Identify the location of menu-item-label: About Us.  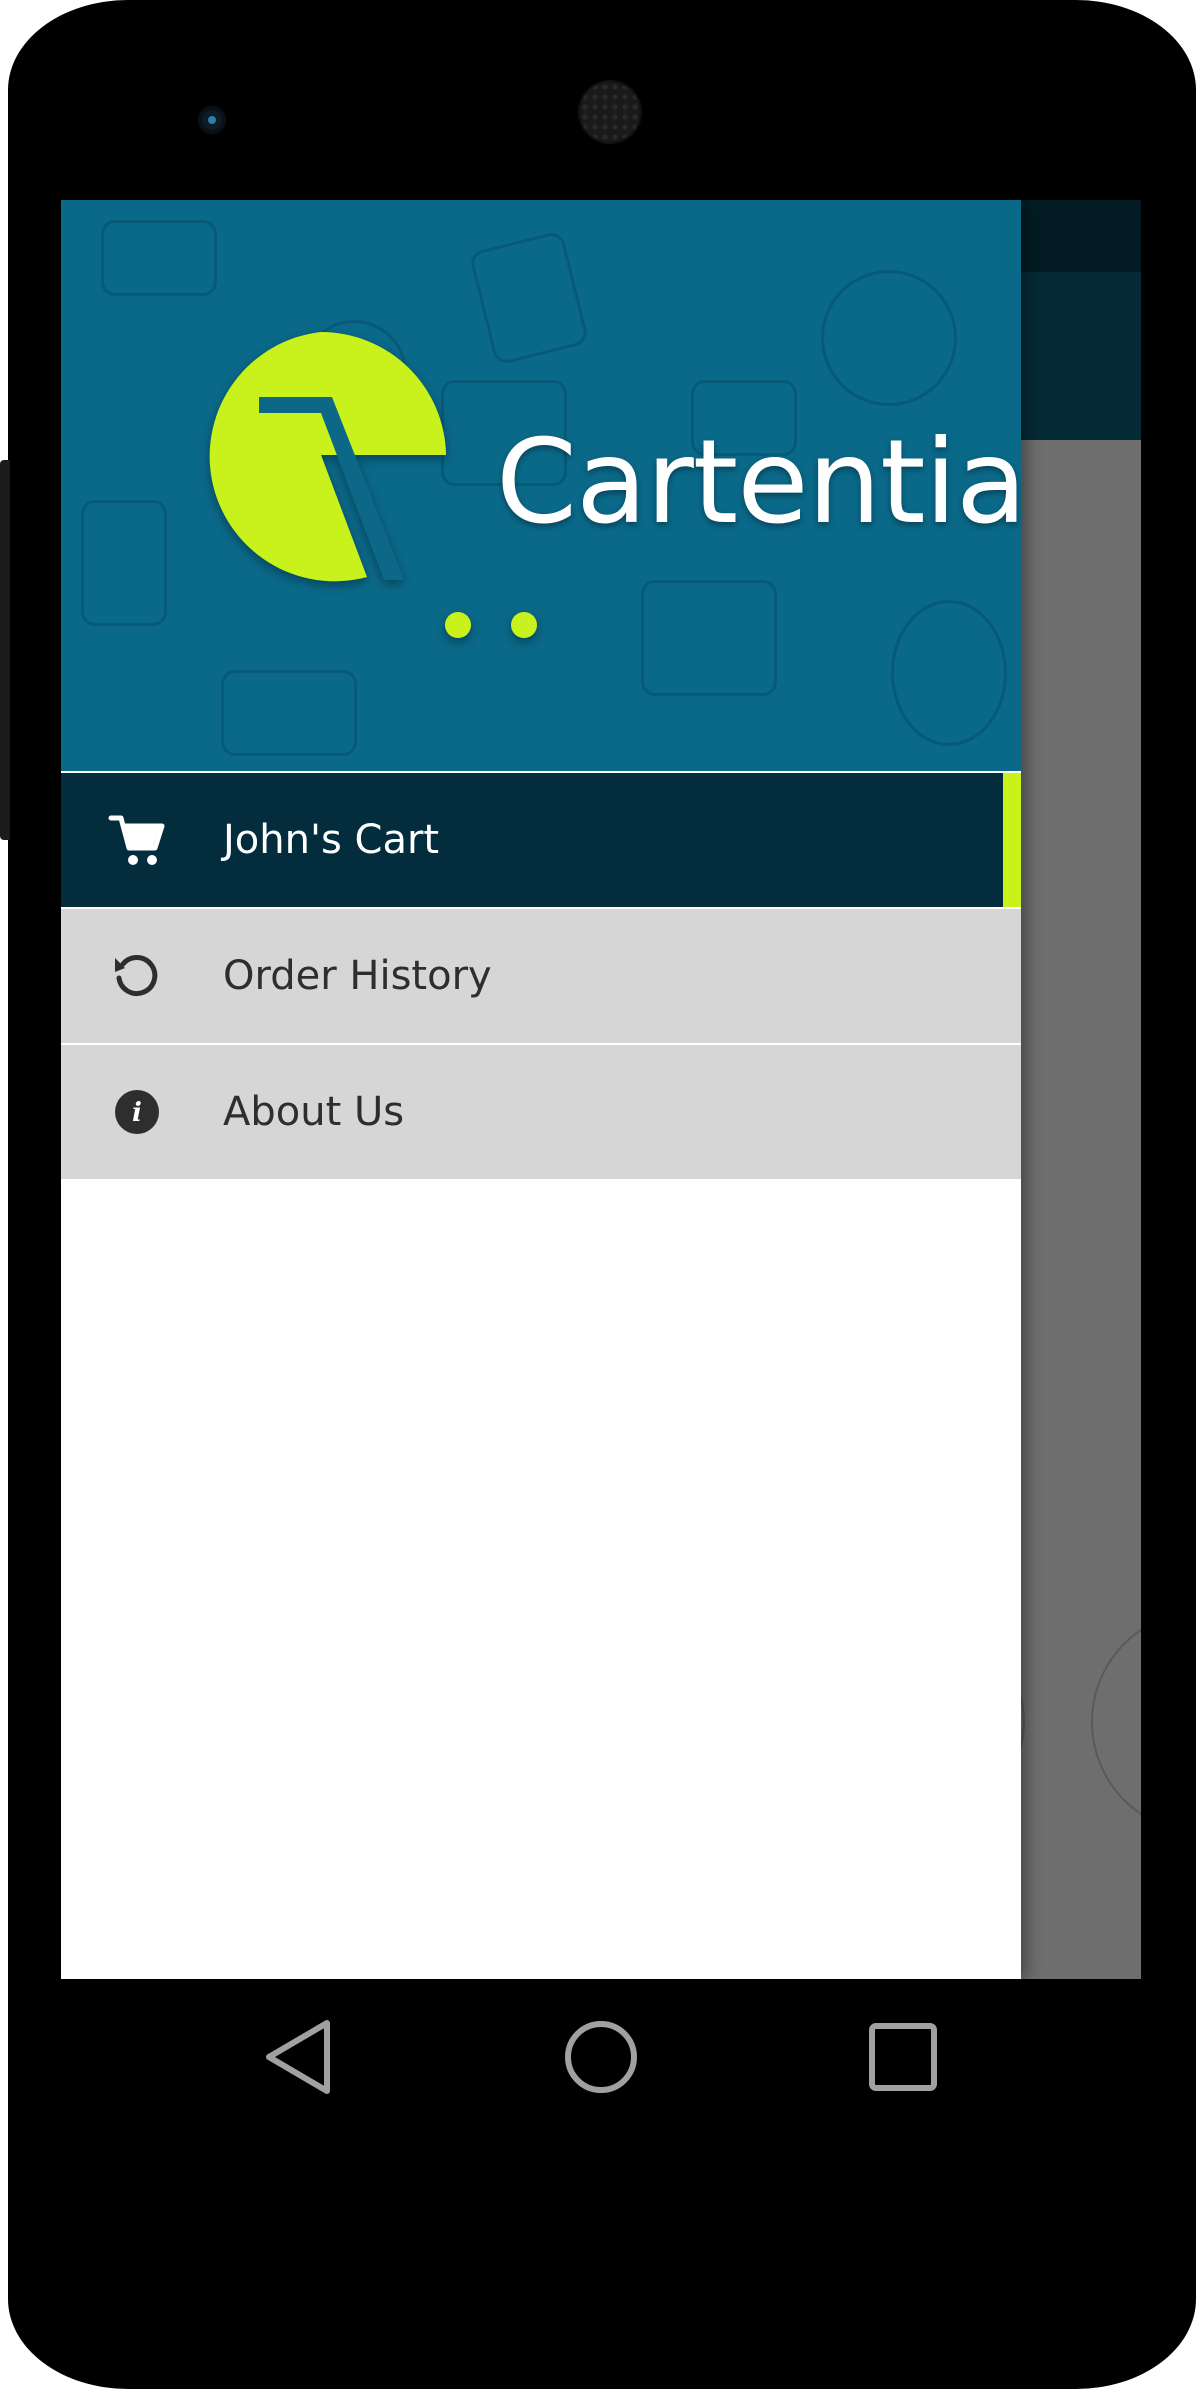
(314, 1112).